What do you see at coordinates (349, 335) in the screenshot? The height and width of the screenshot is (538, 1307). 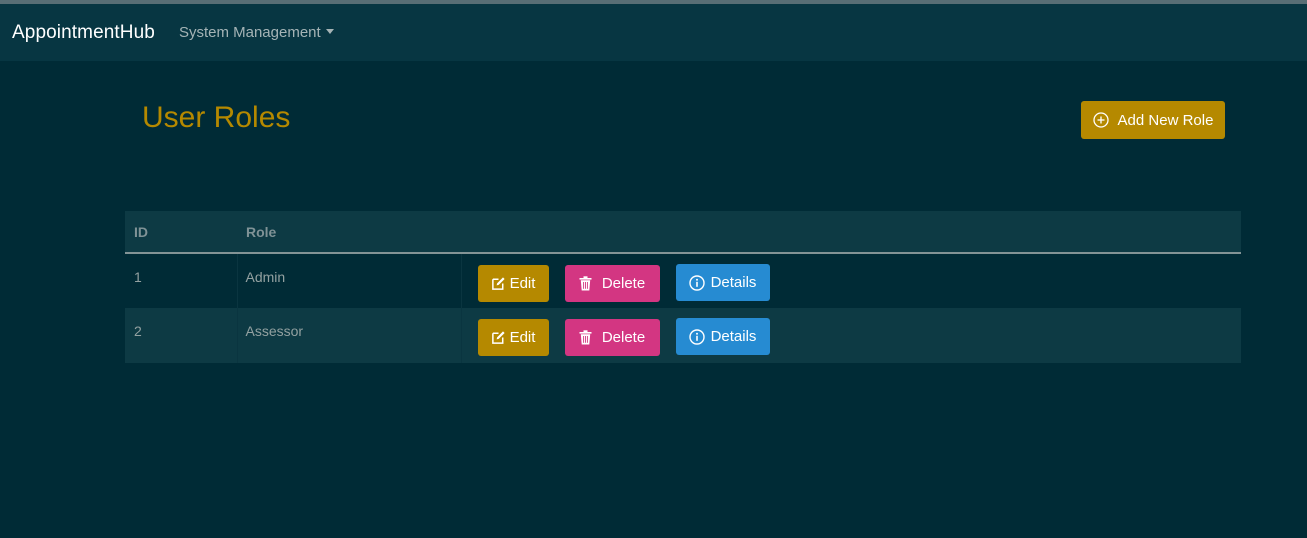 I see `cell-role: Assessor` at bounding box center [349, 335].